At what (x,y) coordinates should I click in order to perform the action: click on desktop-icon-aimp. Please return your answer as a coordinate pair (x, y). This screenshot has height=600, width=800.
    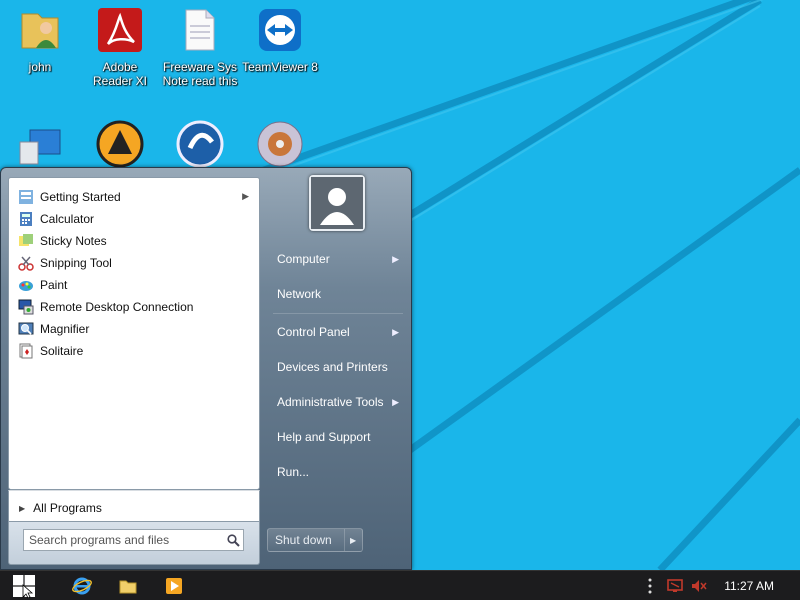
    Looking at the image, I should click on (120, 144).